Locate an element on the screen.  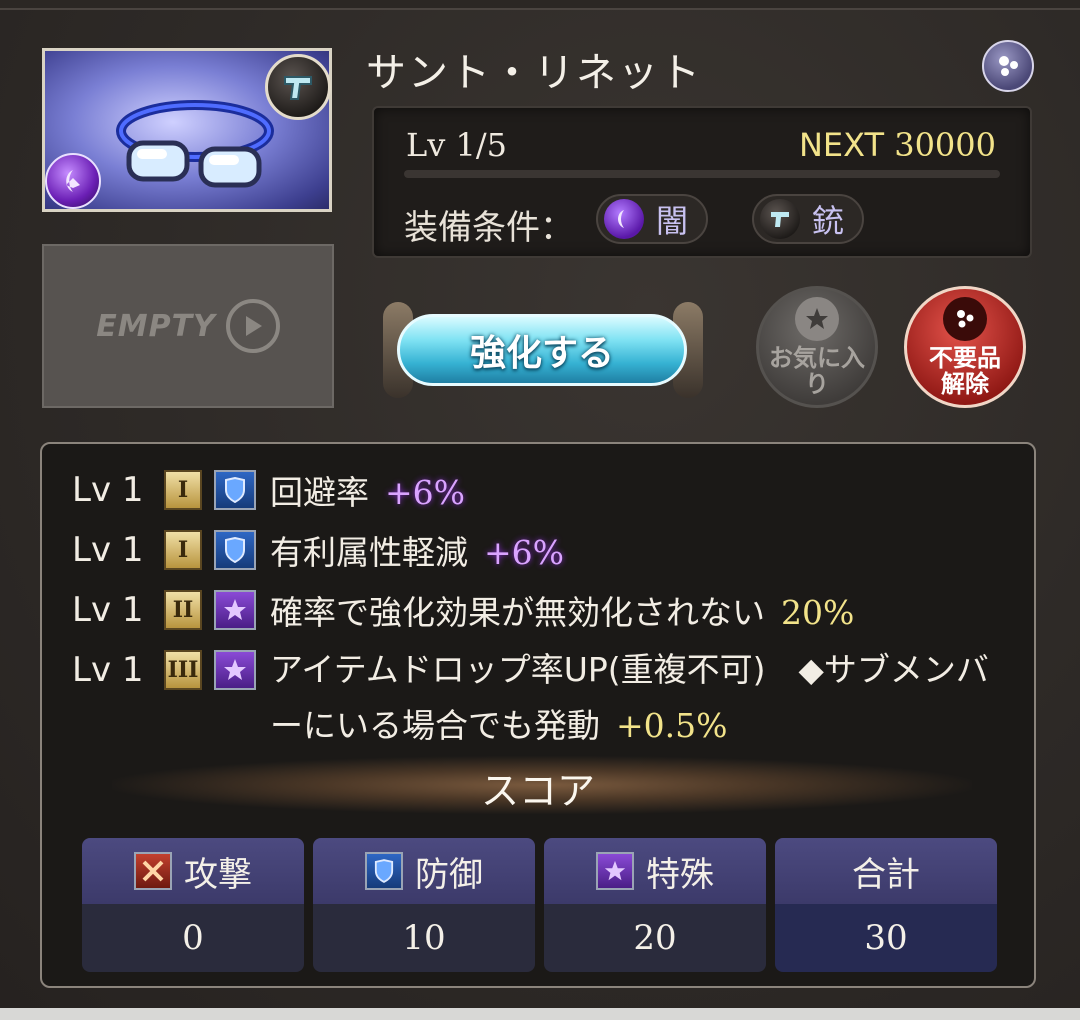
score-defense-value: 10 is located at coordinates (424, 938).